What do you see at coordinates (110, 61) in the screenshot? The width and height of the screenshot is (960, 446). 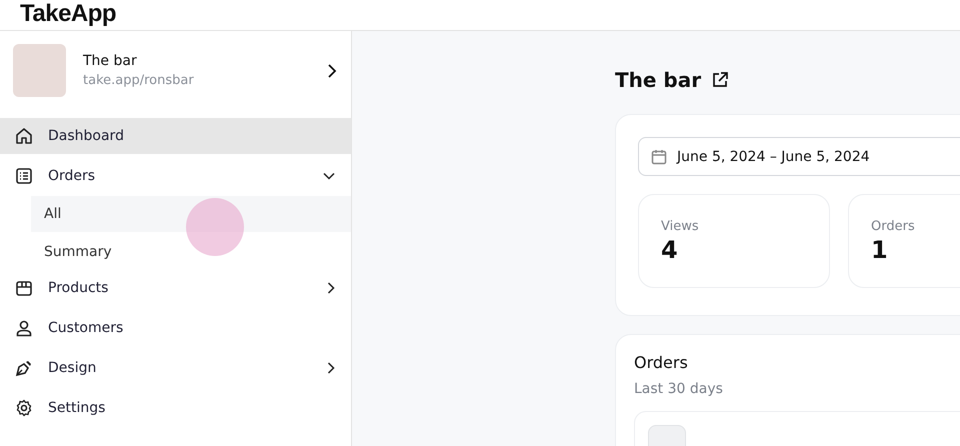 I see `store-name: The bar` at bounding box center [110, 61].